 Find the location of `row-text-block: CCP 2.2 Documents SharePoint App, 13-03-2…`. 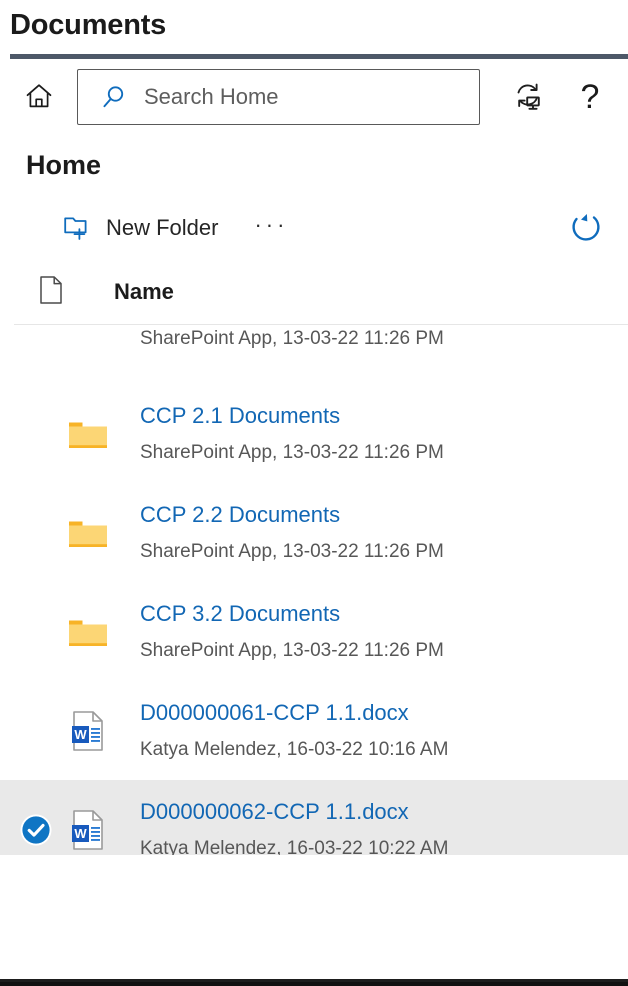

row-text-block: CCP 2.2 Documents SharePoint App, 13-03-2… is located at coordinates (292, 533).